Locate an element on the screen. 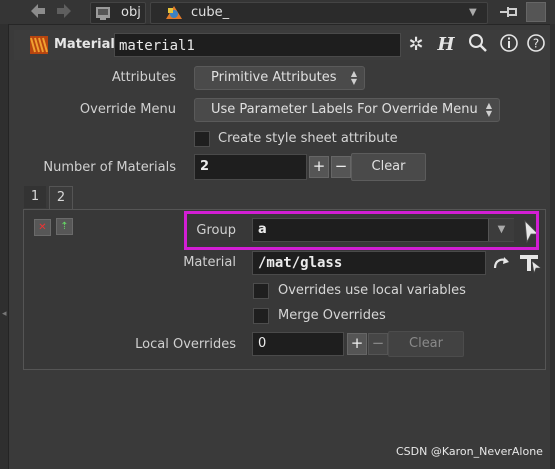 The image size is (555, 469). num-materials-label: Number of Materials is located at coordinates (109, 167).